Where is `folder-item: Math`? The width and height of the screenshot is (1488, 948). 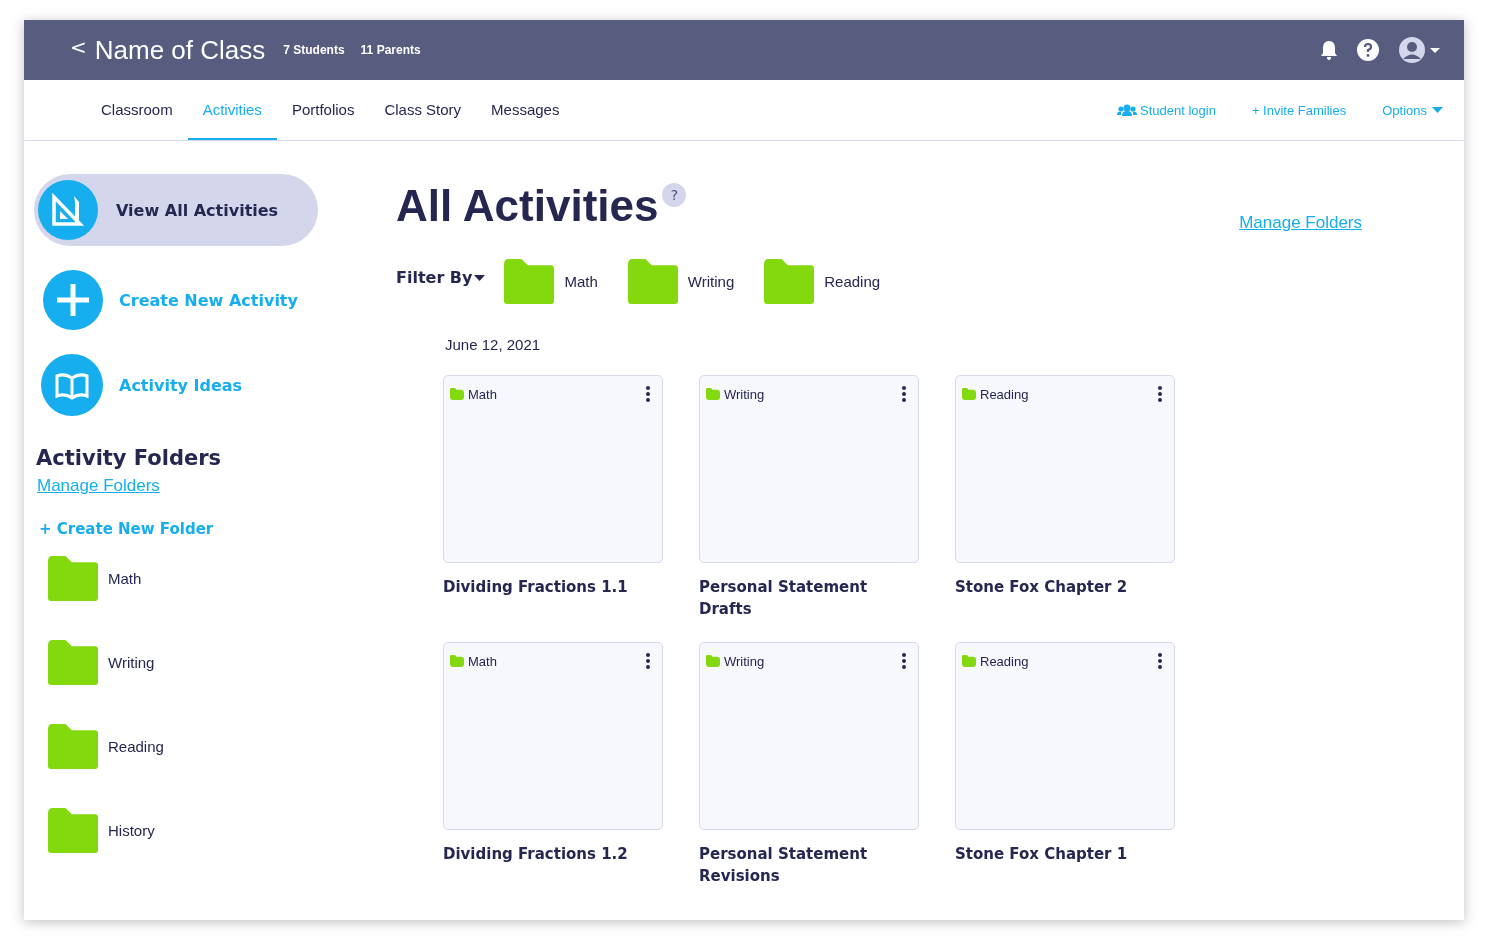
folder-item: Math is located at coordinates (95, 578).